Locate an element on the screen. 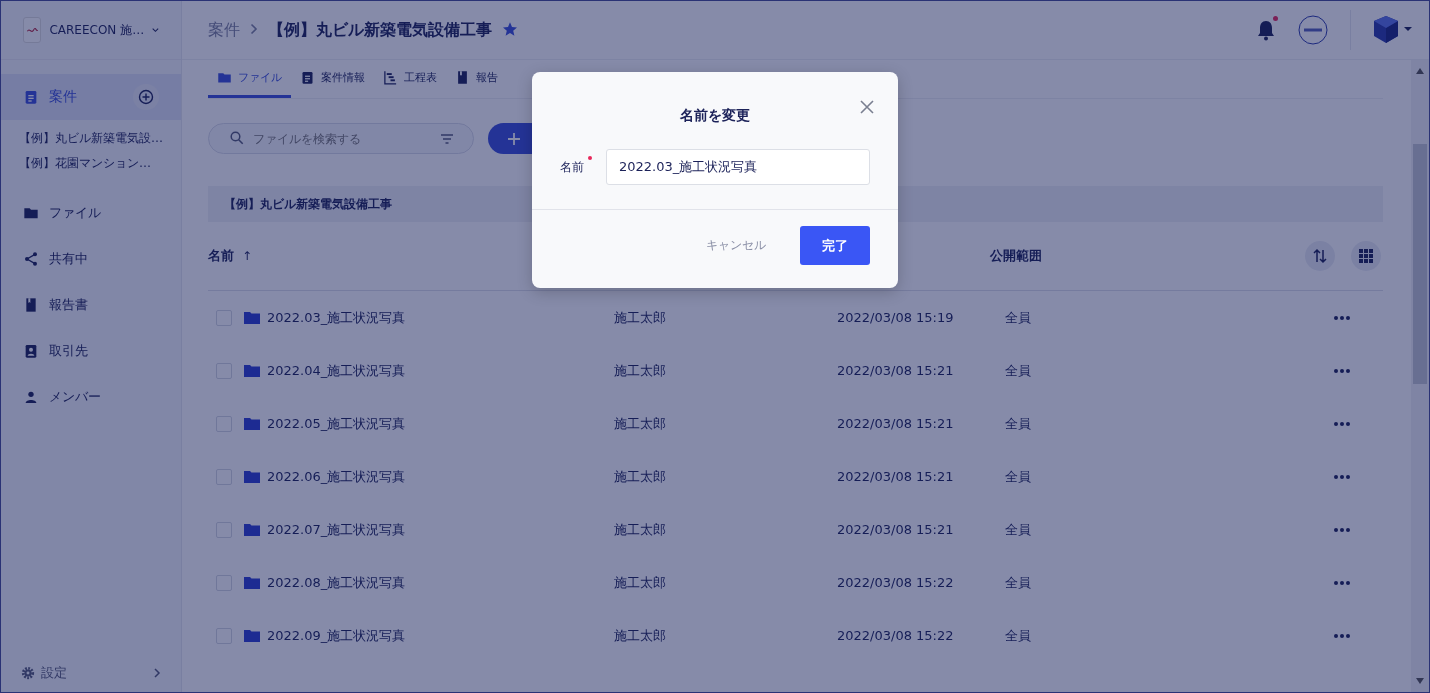  star-icon is located at coordinates (510, 28).